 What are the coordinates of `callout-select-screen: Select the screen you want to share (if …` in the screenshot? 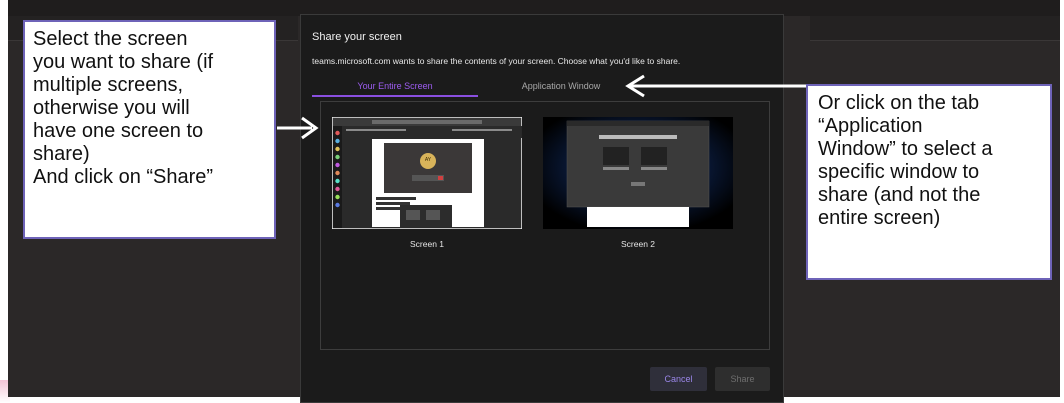 It's located at (149, 129).